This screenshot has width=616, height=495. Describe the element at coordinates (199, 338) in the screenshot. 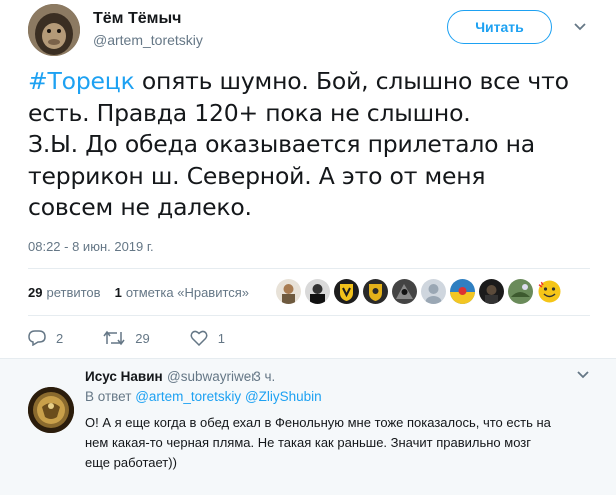

I see `heart-icon` at that location.